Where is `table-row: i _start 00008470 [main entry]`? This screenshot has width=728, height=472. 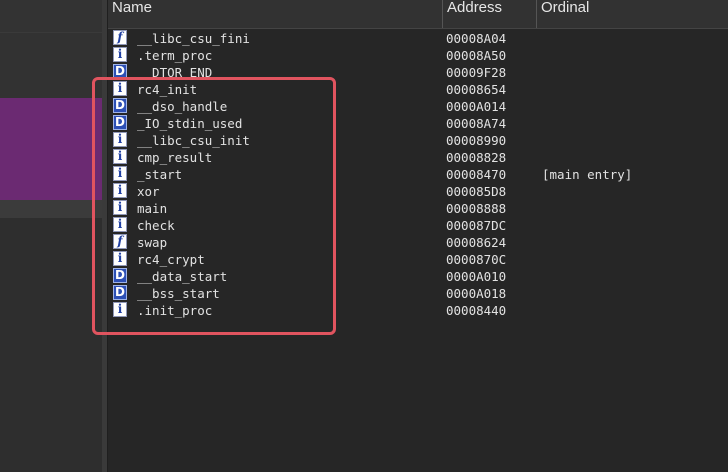
table-row: i _start 00008470 [main entry] is located at coordinates (418, 174).